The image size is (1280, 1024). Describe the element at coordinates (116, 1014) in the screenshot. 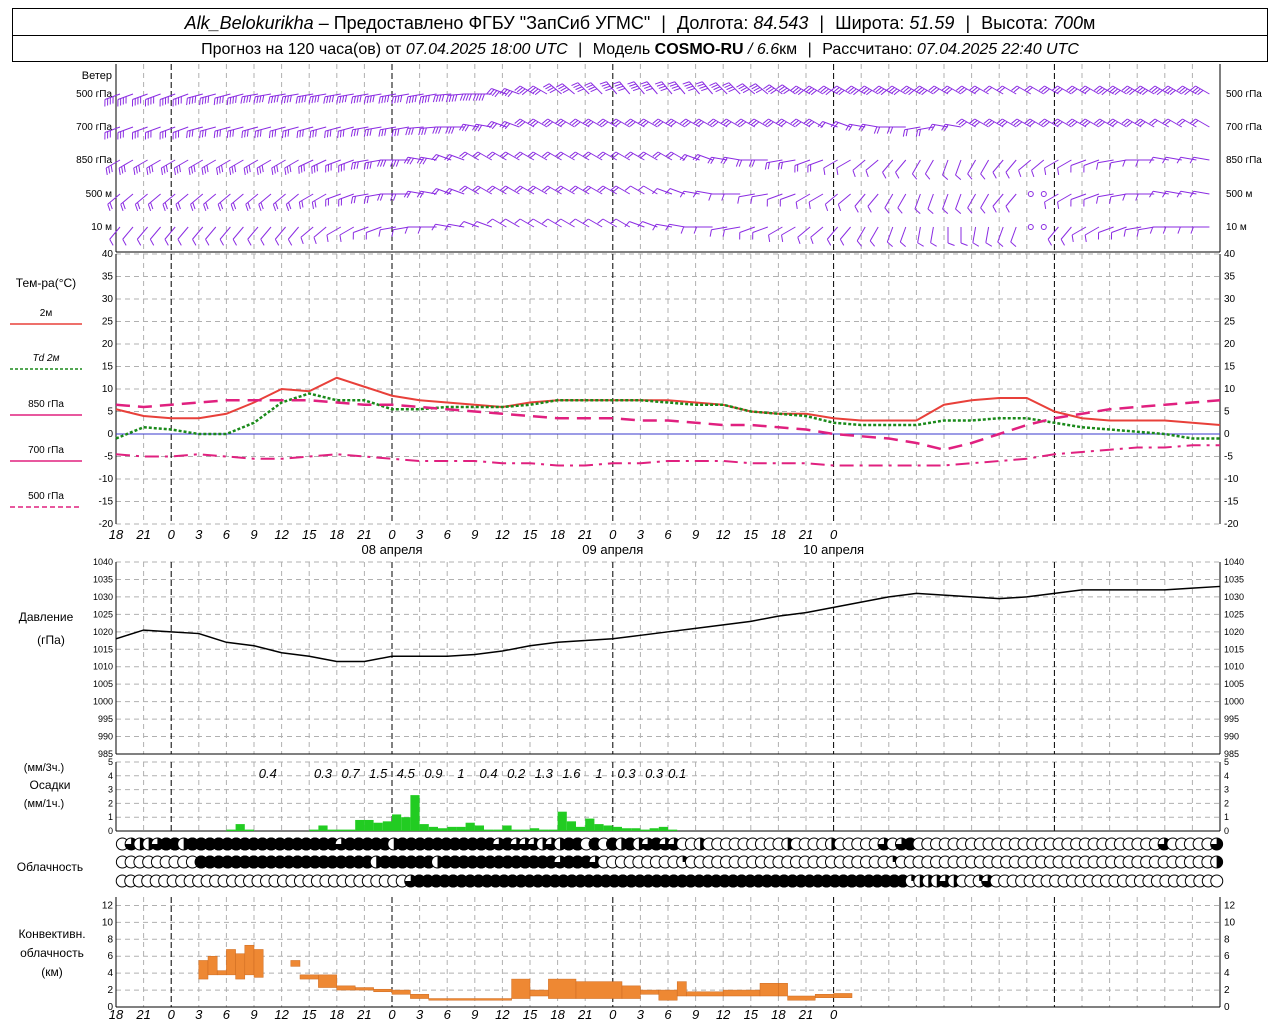

I see `x-tick-label: 18` at that location.